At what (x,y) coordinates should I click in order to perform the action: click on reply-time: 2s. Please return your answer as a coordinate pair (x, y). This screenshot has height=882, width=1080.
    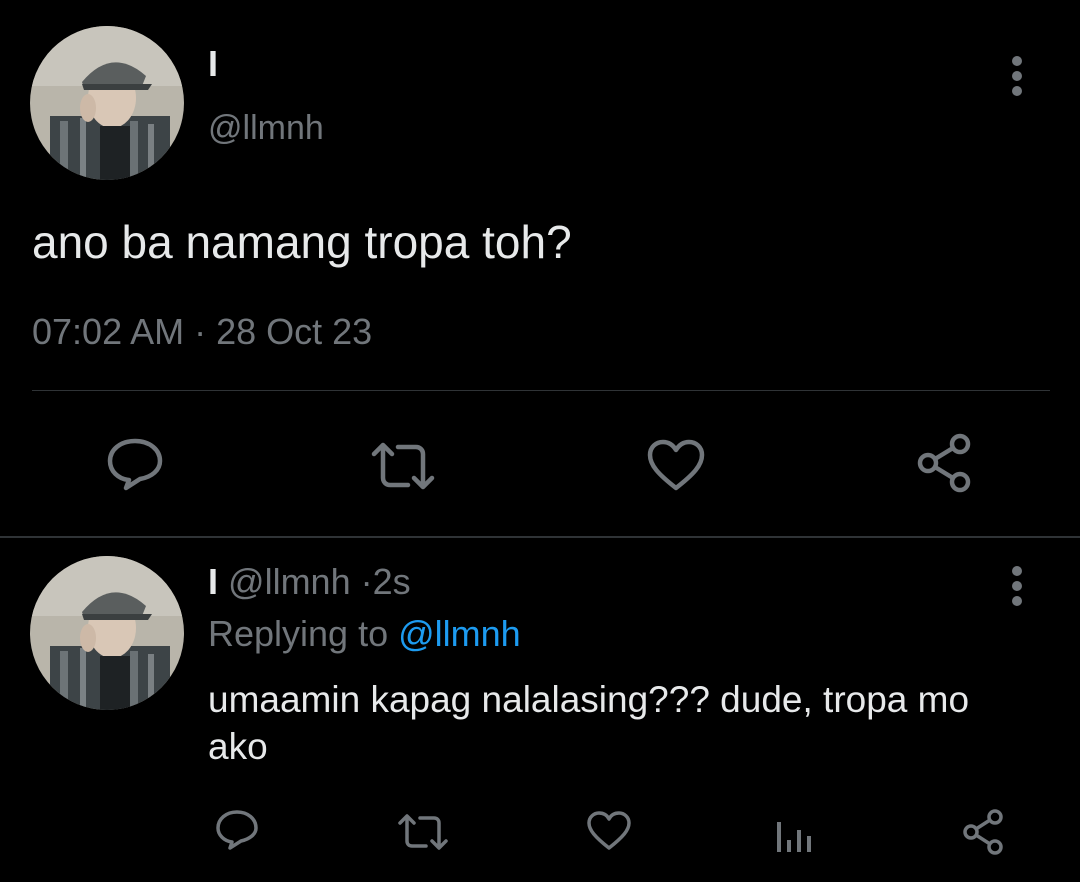
    Looking at the image, I should click on (392, 581).